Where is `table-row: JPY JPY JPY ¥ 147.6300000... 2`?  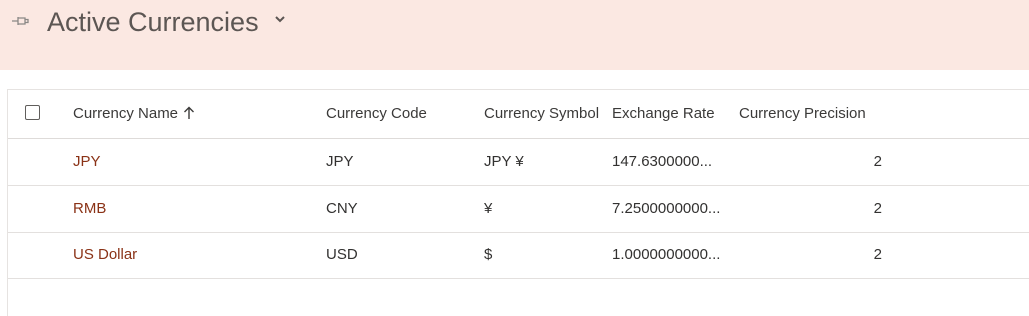 table-row: JPY JPY JPY ¥ 147.6300000... 2 is located at coordinates (518, 162).